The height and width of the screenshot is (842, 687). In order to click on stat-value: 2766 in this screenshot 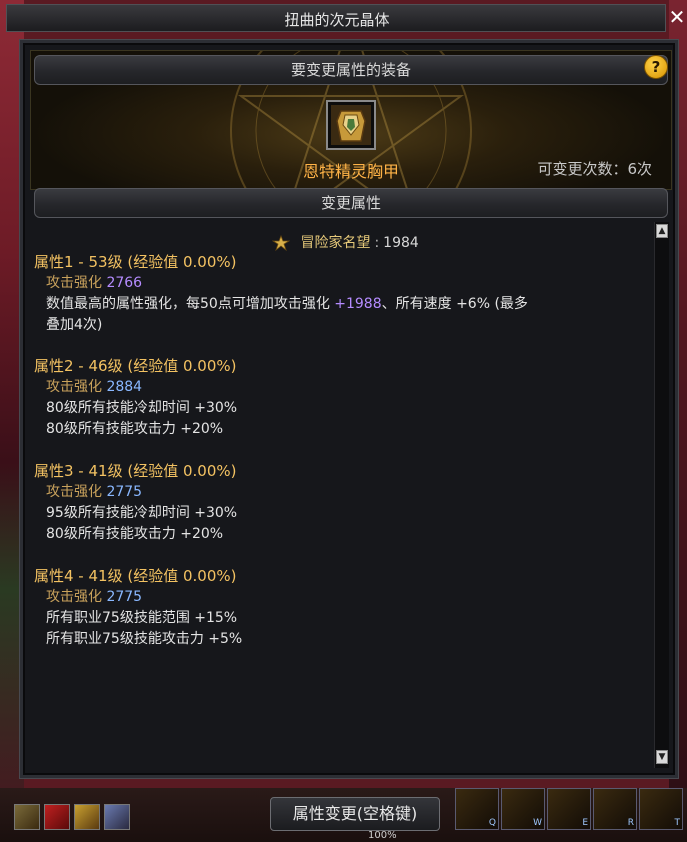, I will do `click(124, 283)`.